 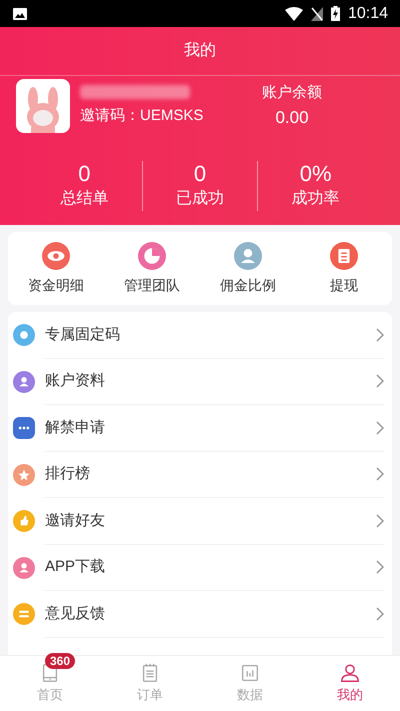 What do you see at coordinates (20, 13) in the screenshot?
I see `image-icon` at bounding box center [20, 13].